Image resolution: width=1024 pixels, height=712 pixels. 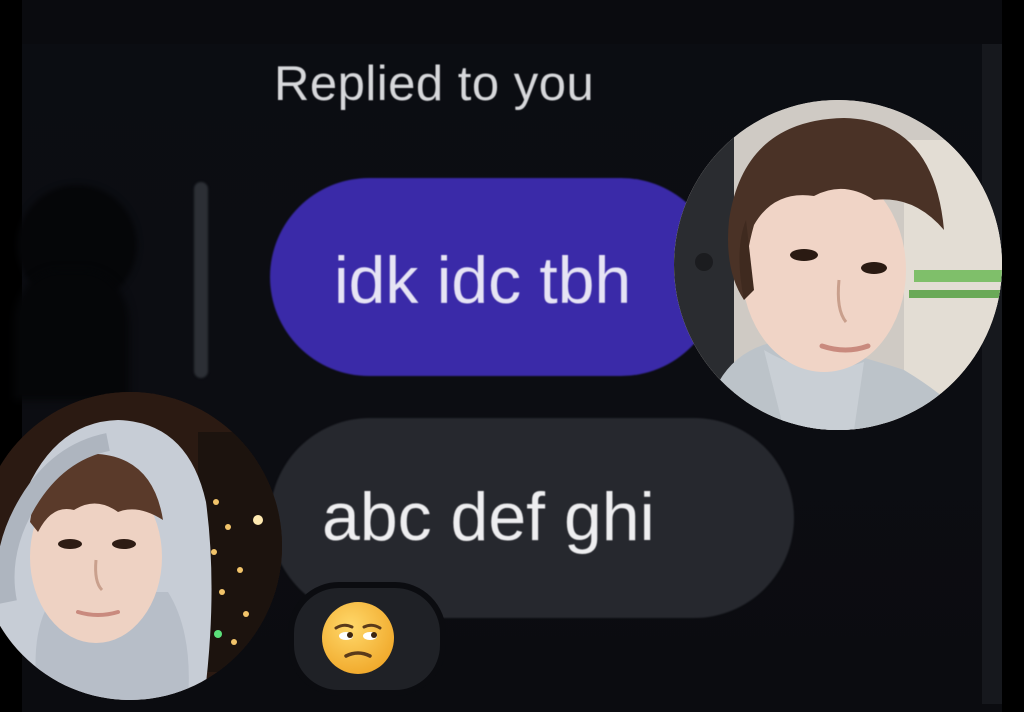 What do you see at coordinates (483, 280) in the screenshot?
I see `quoted-message-text: idk idc tbh` at bounding box center [483, 280].